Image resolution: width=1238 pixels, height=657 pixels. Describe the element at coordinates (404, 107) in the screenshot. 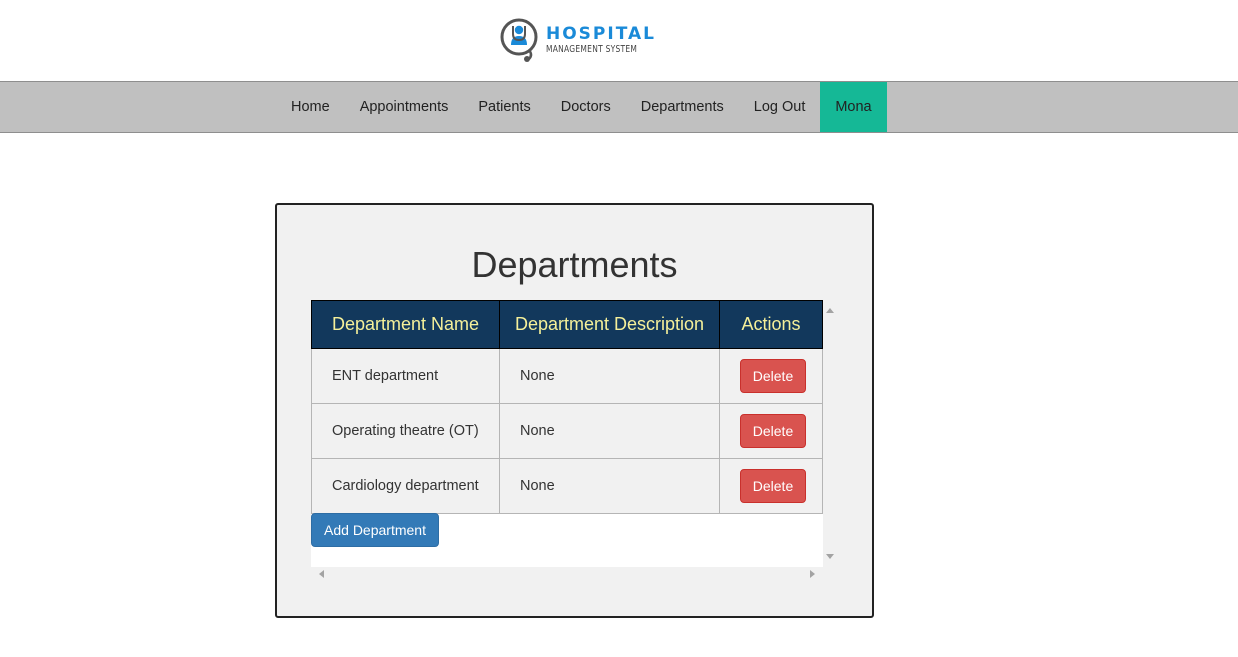

I see `nav-appointments: Appointments` at that location.